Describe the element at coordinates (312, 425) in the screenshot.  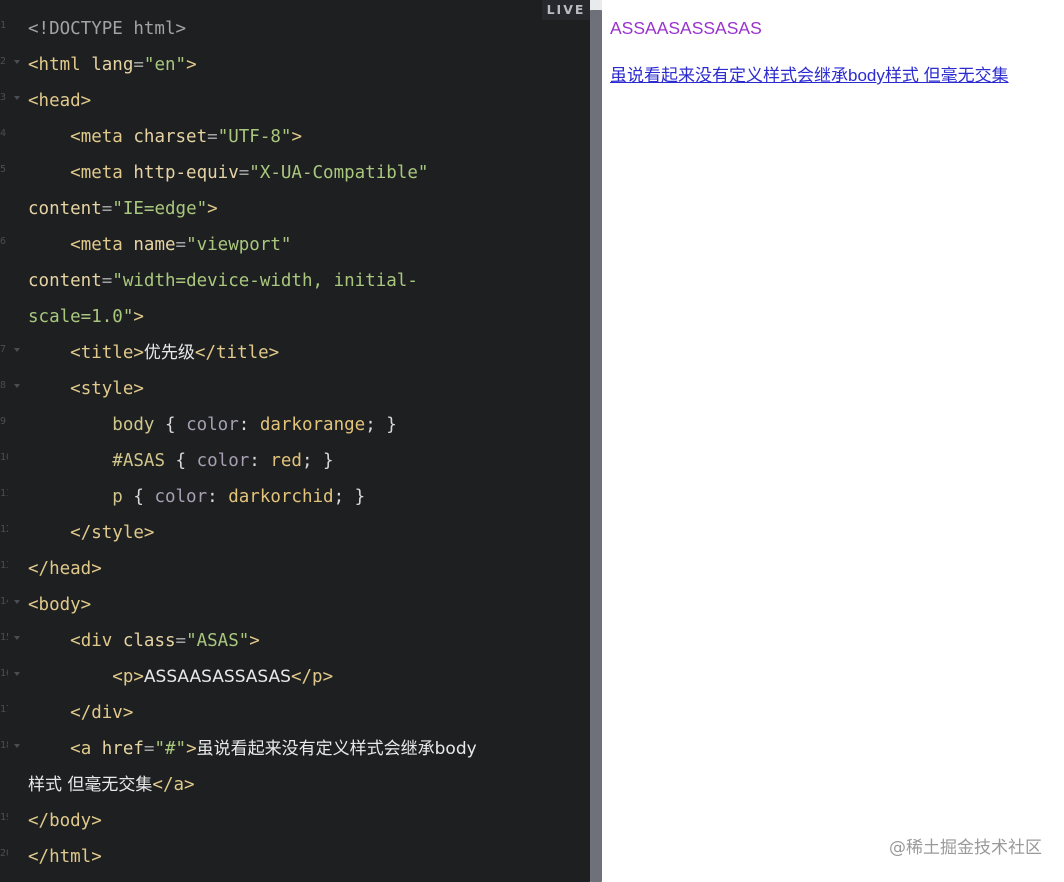
I see `code-token: darkorange` at that location.